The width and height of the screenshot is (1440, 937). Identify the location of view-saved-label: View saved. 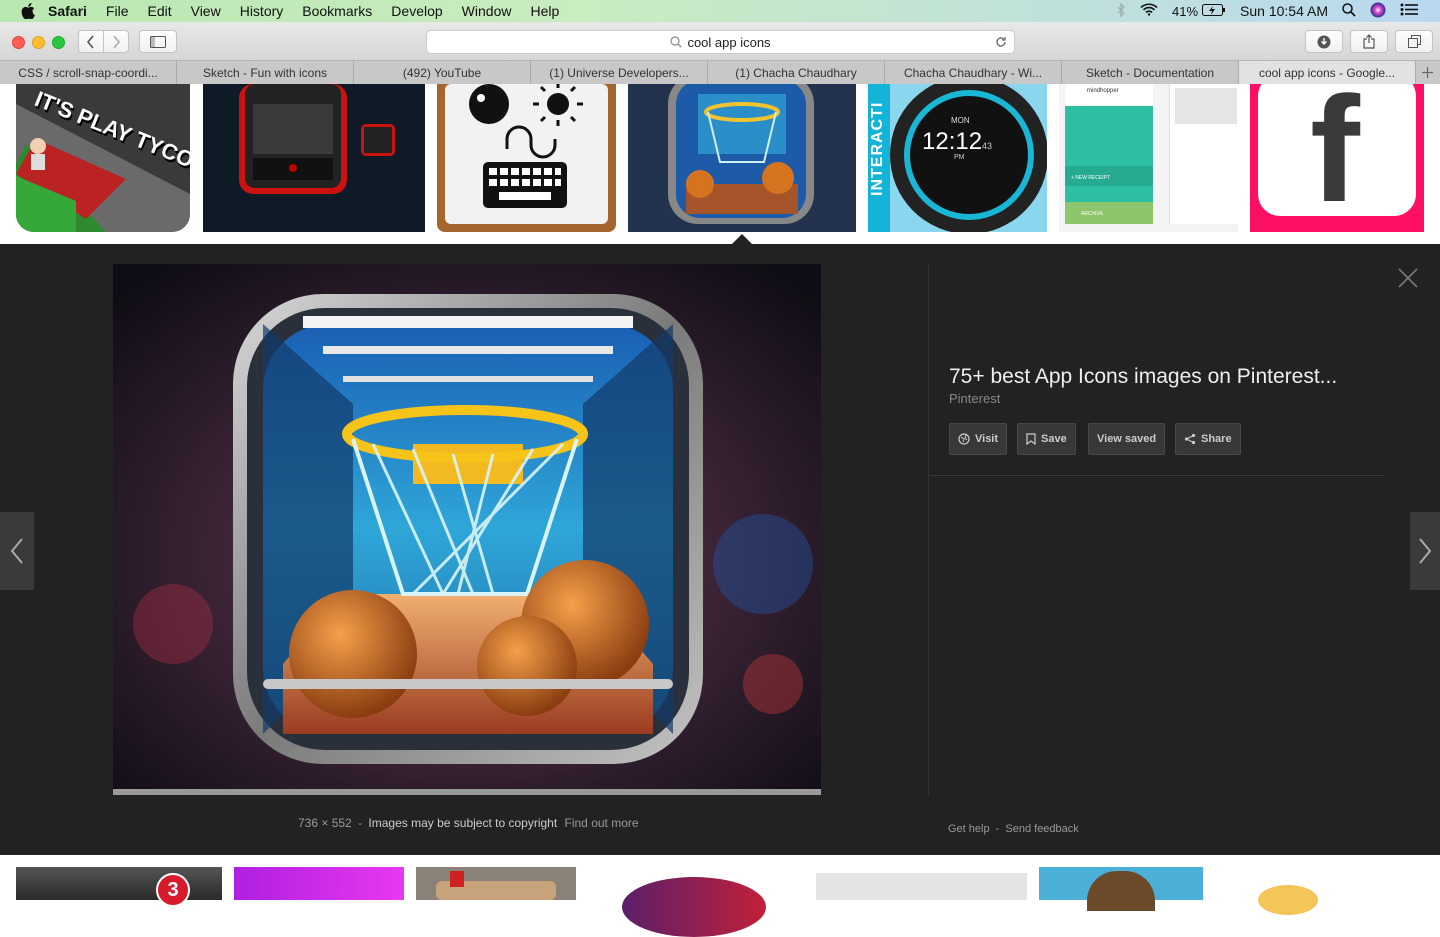
(1127, 439).